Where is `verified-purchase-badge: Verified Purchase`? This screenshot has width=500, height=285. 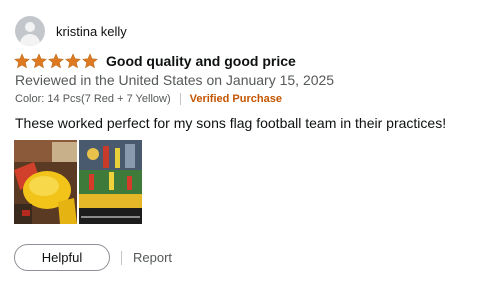
verified-purchase-badge: Verified Purchase is located at coordinates (235, 99).